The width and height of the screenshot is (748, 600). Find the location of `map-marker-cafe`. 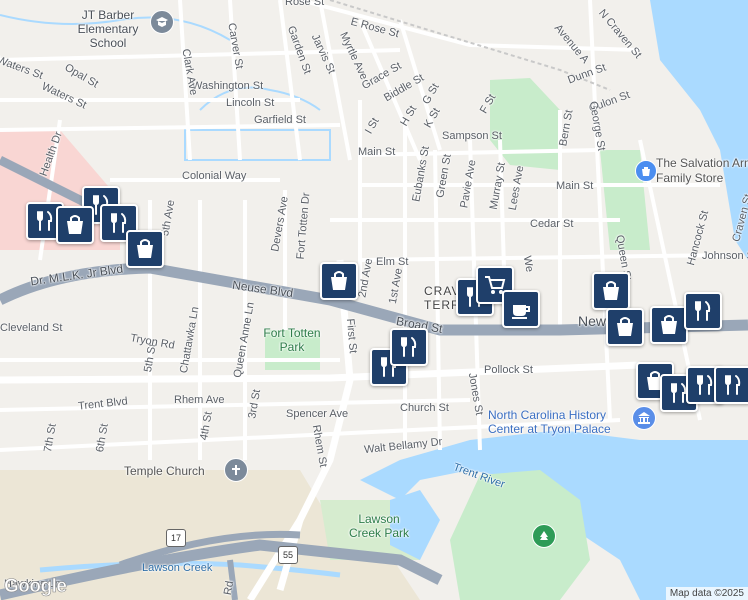

map-marker-cafe is located at coordinates (521, 309).